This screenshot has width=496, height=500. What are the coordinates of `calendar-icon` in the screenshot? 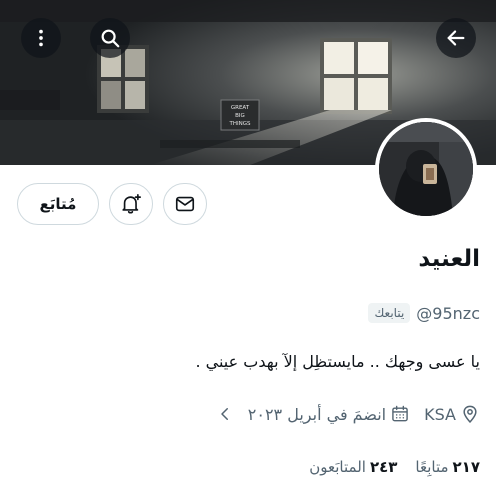 It's located at (400, 413).